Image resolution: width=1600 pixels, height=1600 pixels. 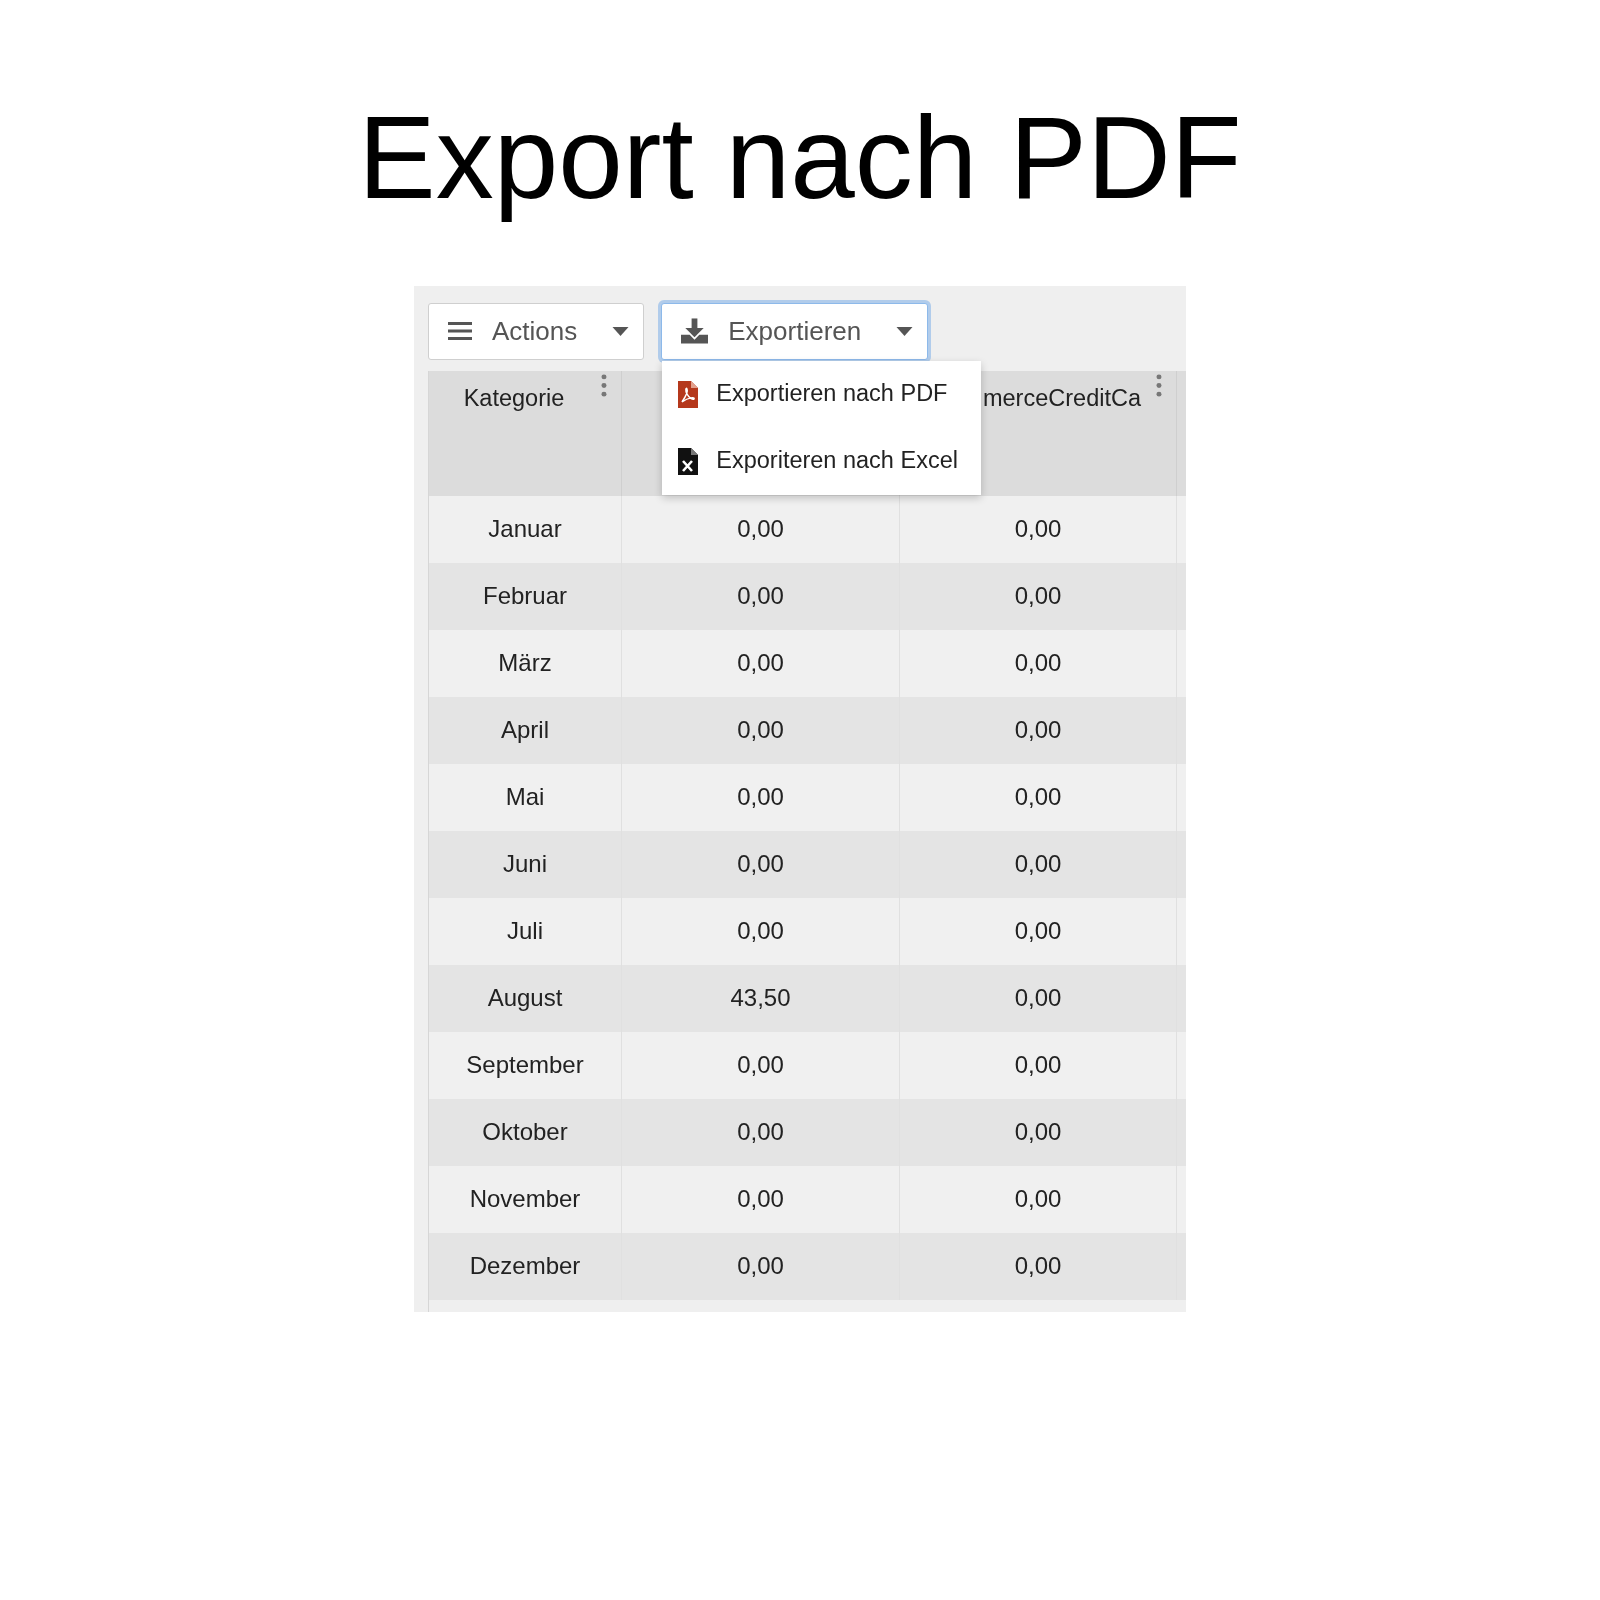 What do you see at coordinates (514, 398) in the screenshot?
I see `column-header: Kategorie` at bounding box center [514, 398].